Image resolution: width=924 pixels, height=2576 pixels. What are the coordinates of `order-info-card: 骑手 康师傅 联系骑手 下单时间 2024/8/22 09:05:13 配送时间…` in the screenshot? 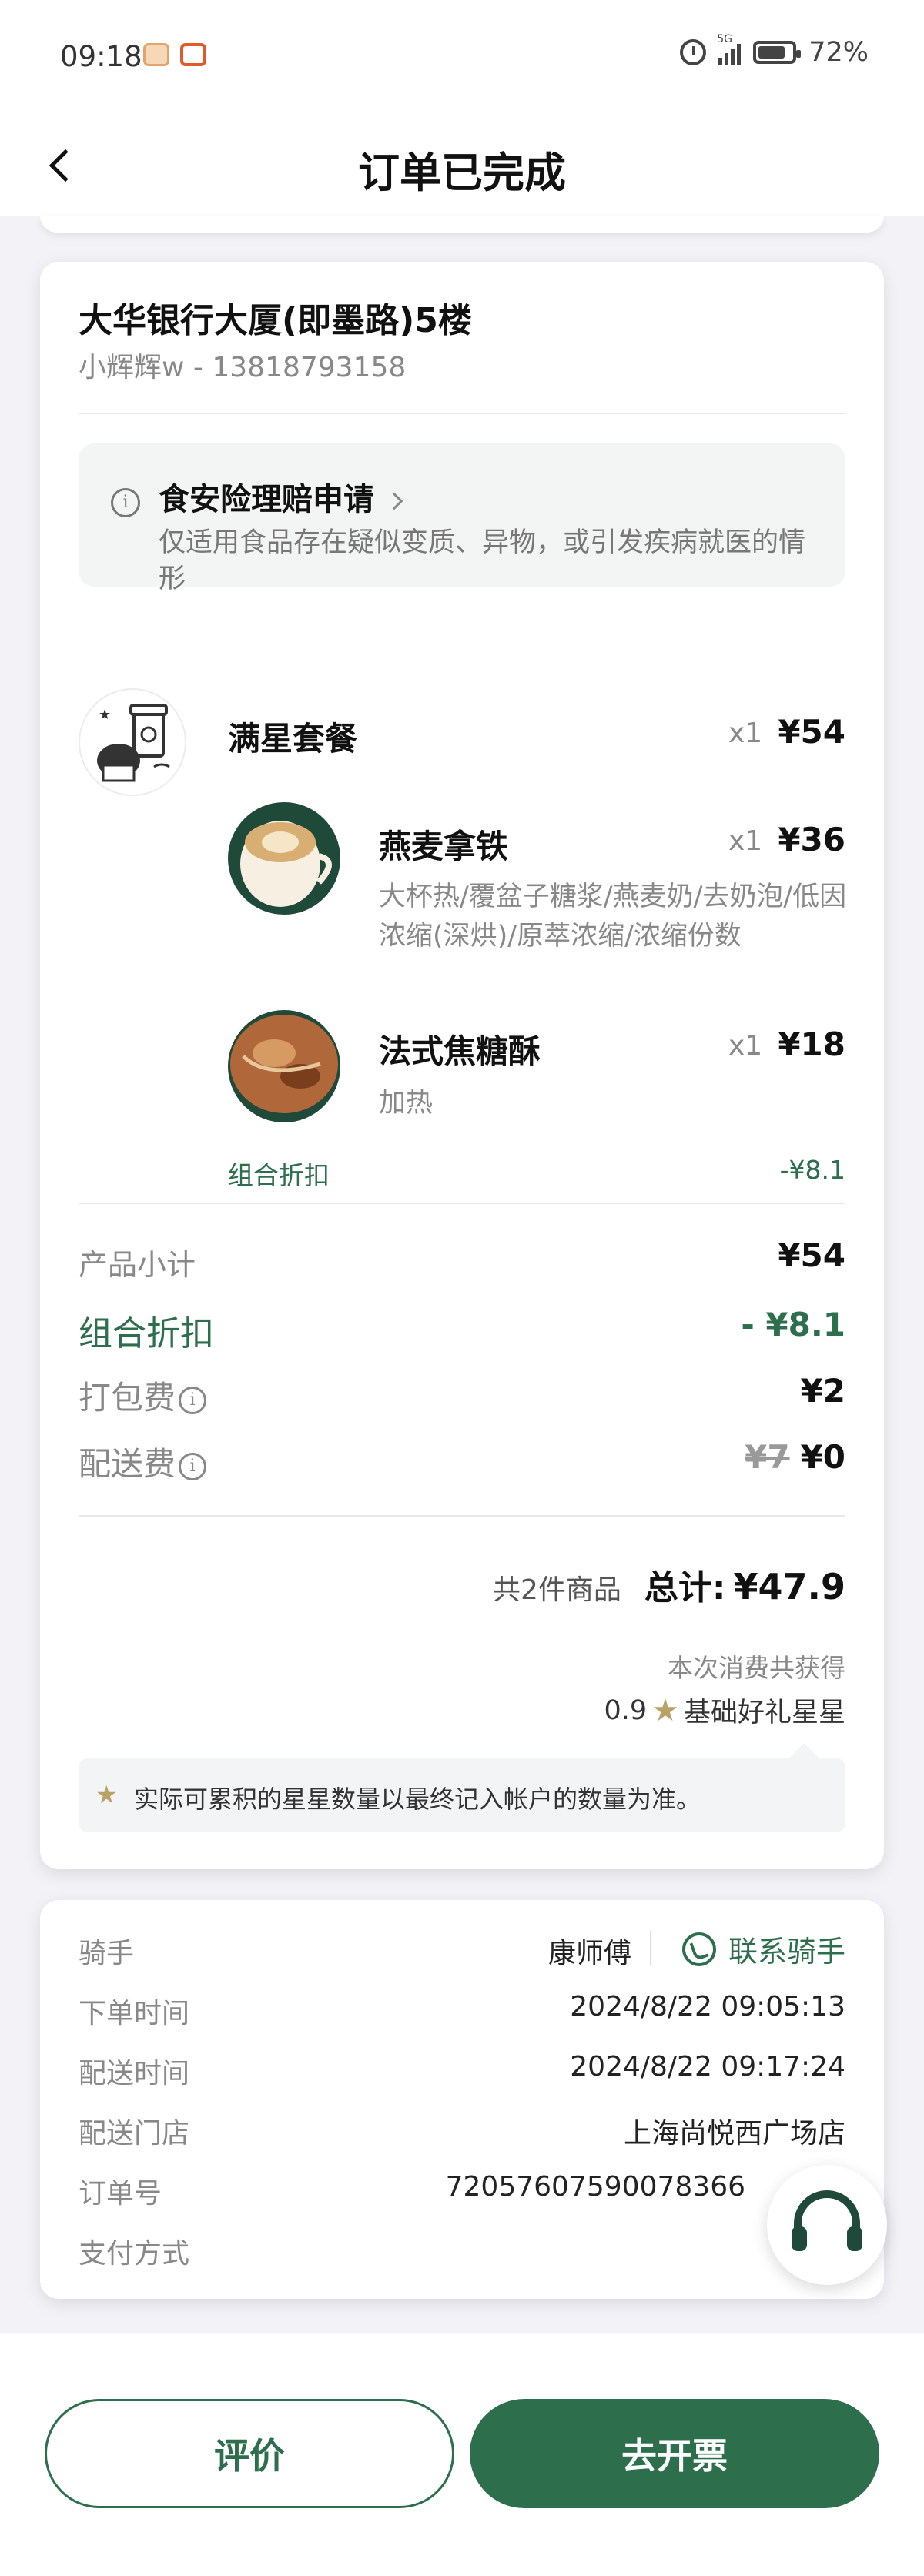 It's located at (462, 2100).